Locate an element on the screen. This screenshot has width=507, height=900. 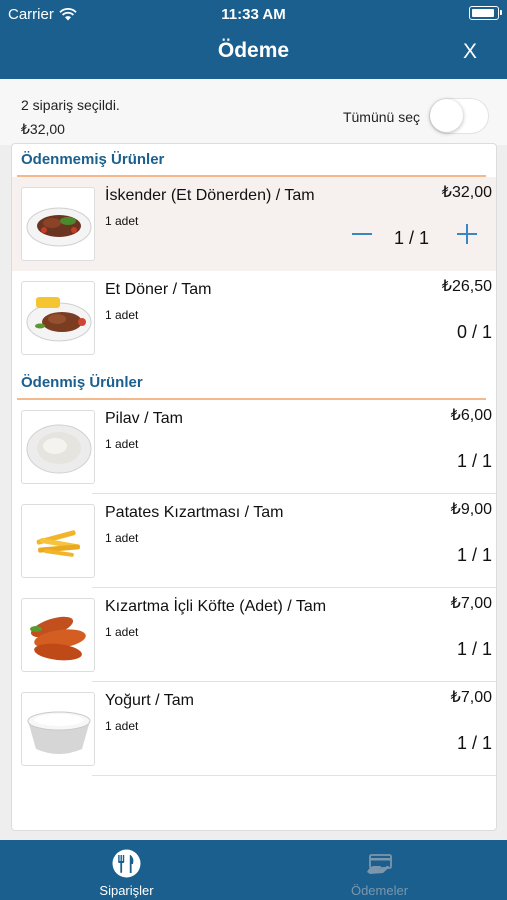
product-price: ₺32,00 is located at coordinates (466, 192).